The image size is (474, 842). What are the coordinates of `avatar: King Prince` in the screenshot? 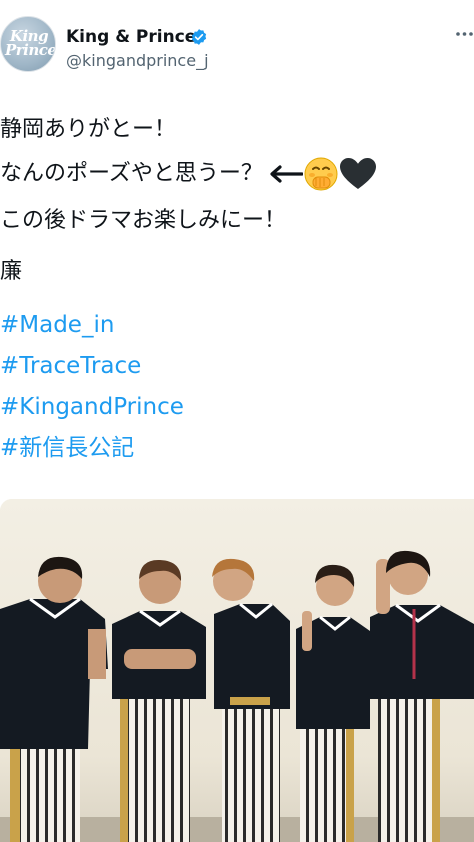 It's located at (28, 44).